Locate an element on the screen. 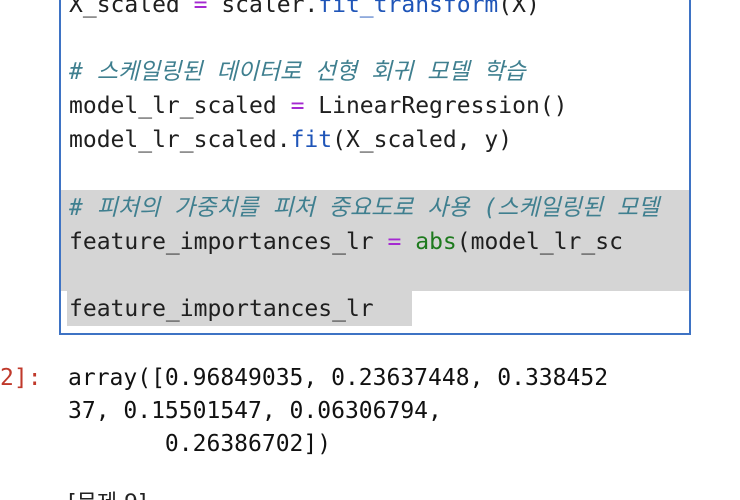 This screenshot has width=740, height=500. code-token: scaler. is located at coordinates (263, 9).